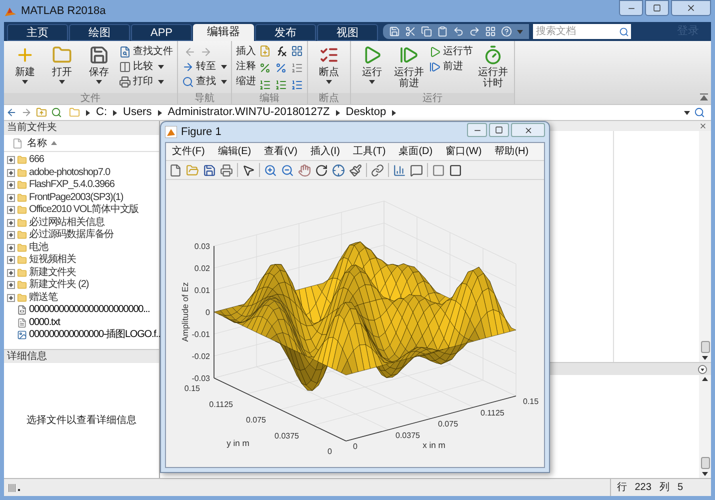 This screenshot has height=500, width=715. What do you see at coordinates (506, 31) in the screenshot?
I see `help-icon` at bounding box center [506, 31].